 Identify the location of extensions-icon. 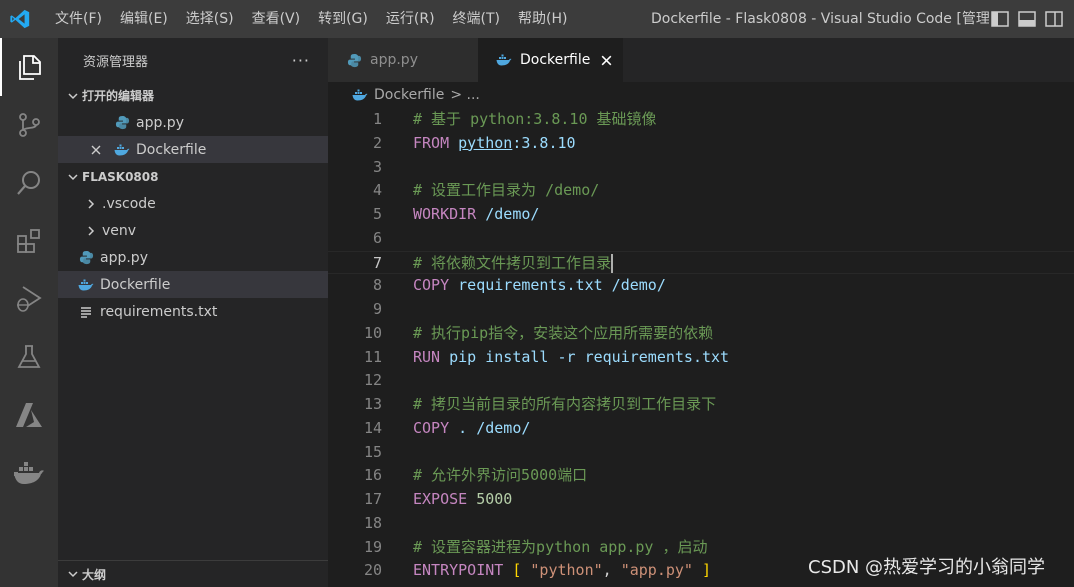
(29, 241).